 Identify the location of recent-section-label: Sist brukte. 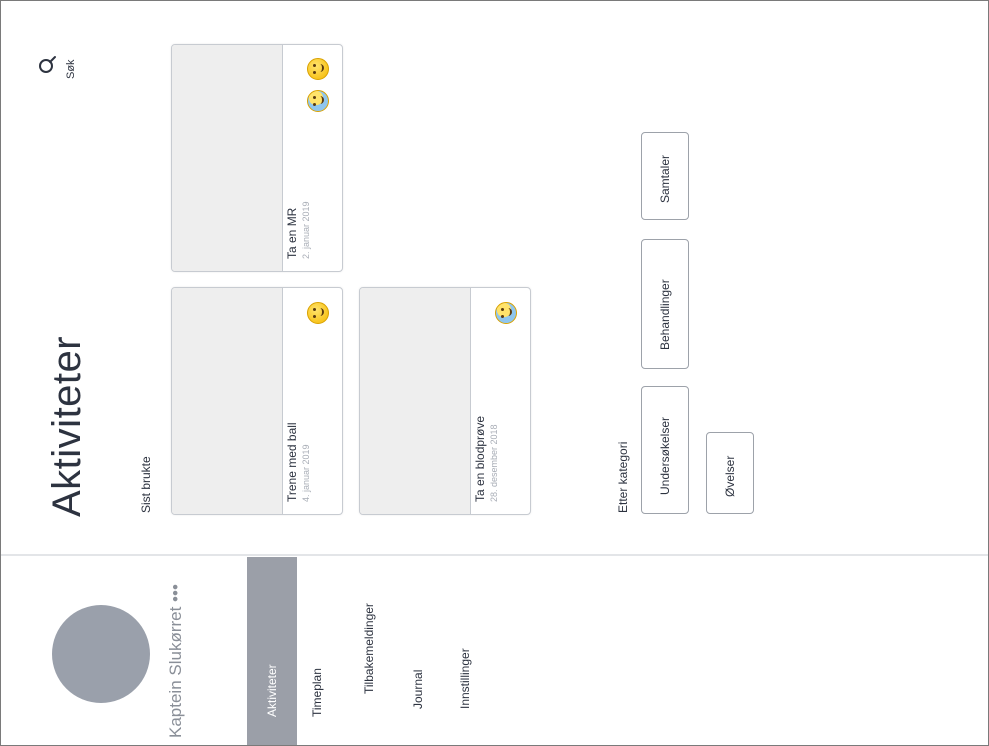
(146, 484).